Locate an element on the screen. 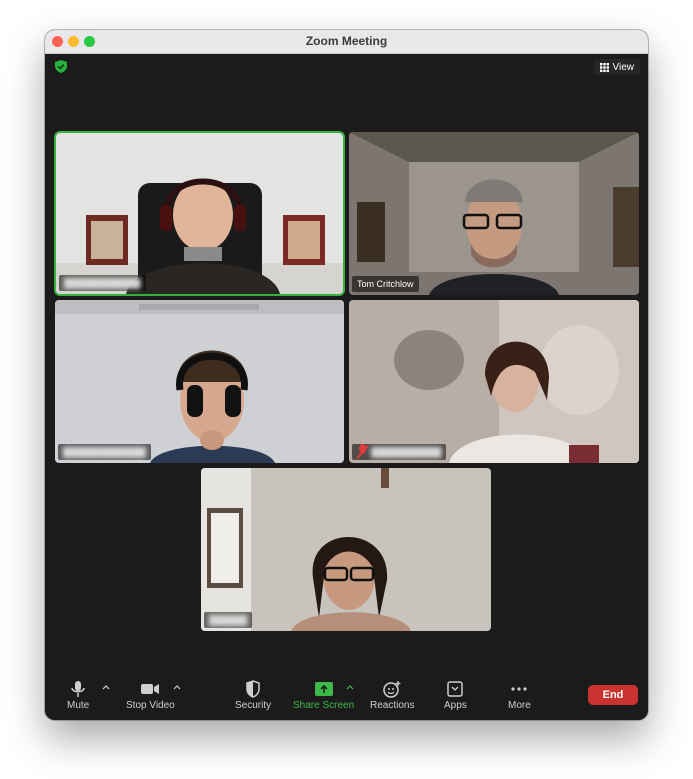 The width and height of the screenshot is (693, 779). participant-video-tile: Tom Critchlow is located at coordinates (494, 213).